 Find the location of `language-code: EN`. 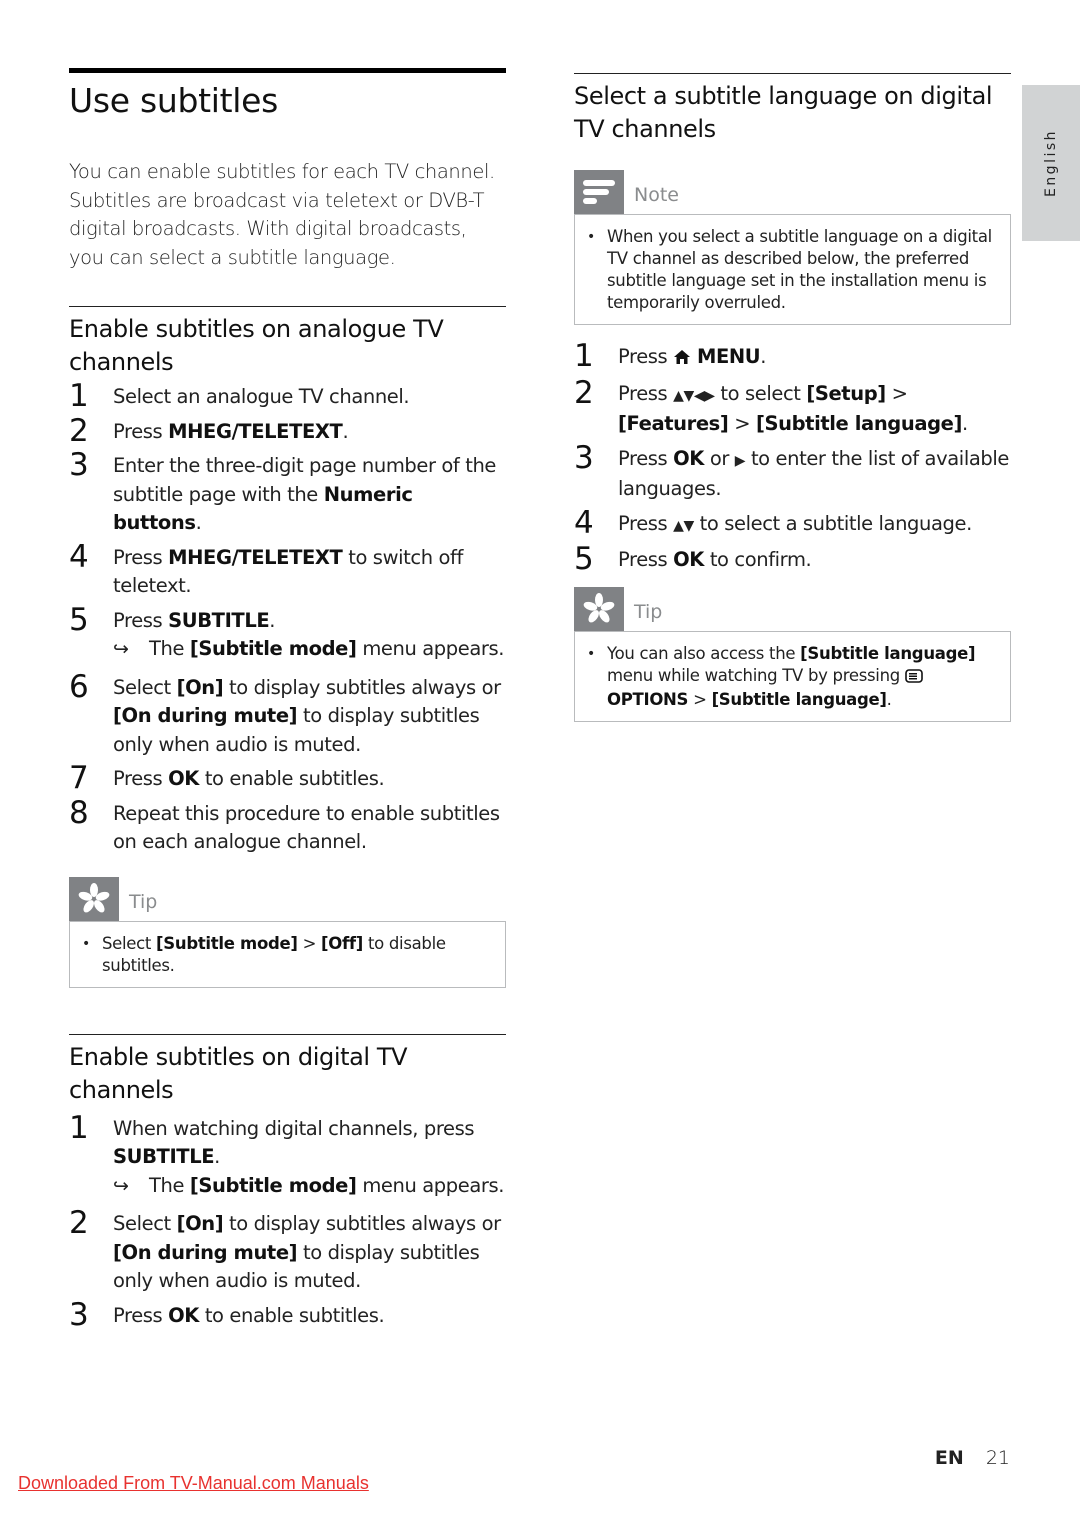

language-code: EN is located at coordinates (949, 1458).